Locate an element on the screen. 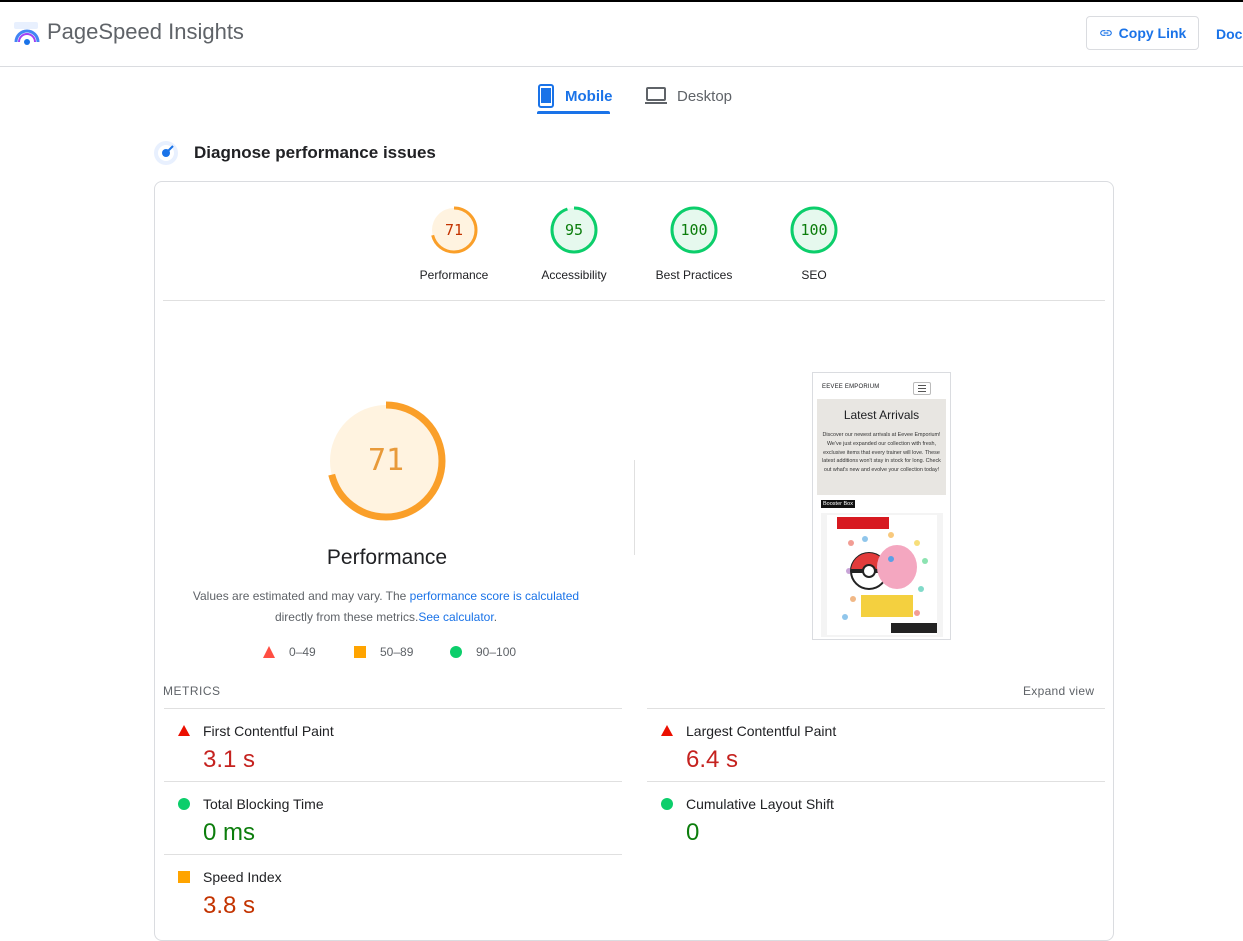 Image resolution: width=1243 pixels, height=941 pixels. expand-view-button: Expand view is located at coordinates (1058, 691).